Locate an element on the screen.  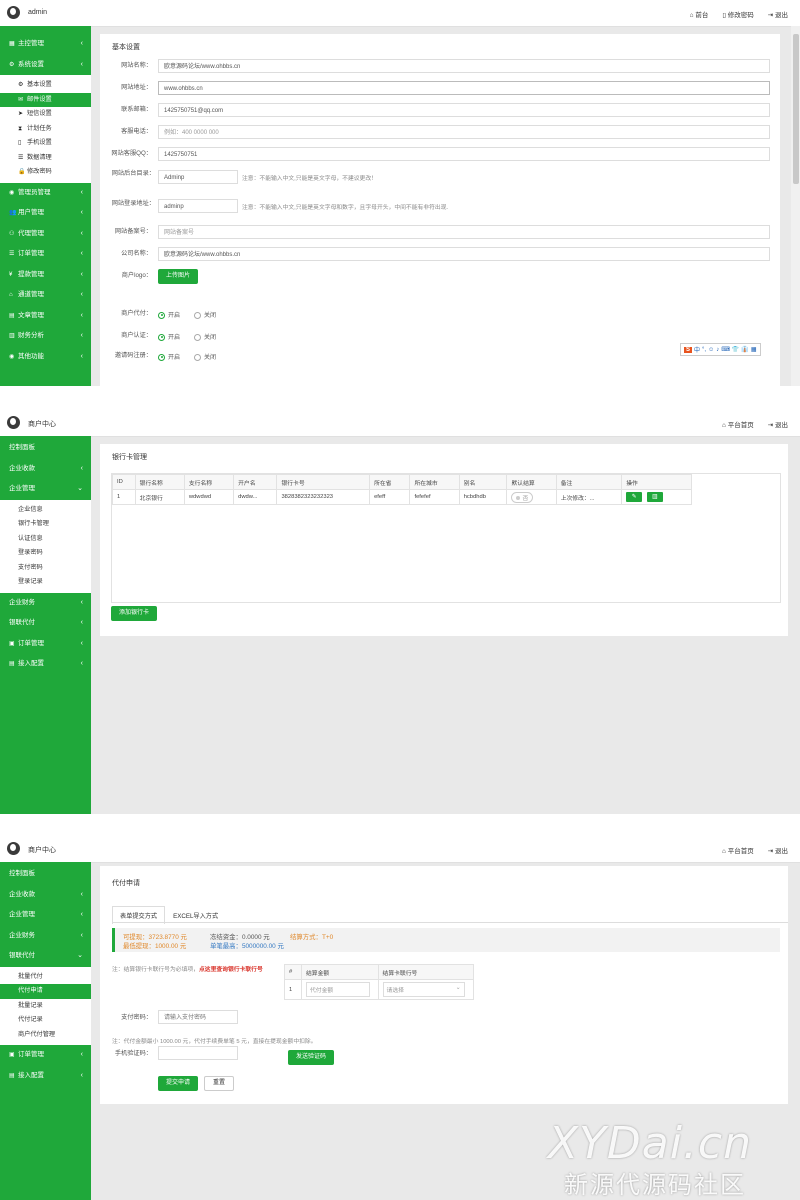
add-bank-card-button: 添加银行卡 is located at coordinates (134, 613).